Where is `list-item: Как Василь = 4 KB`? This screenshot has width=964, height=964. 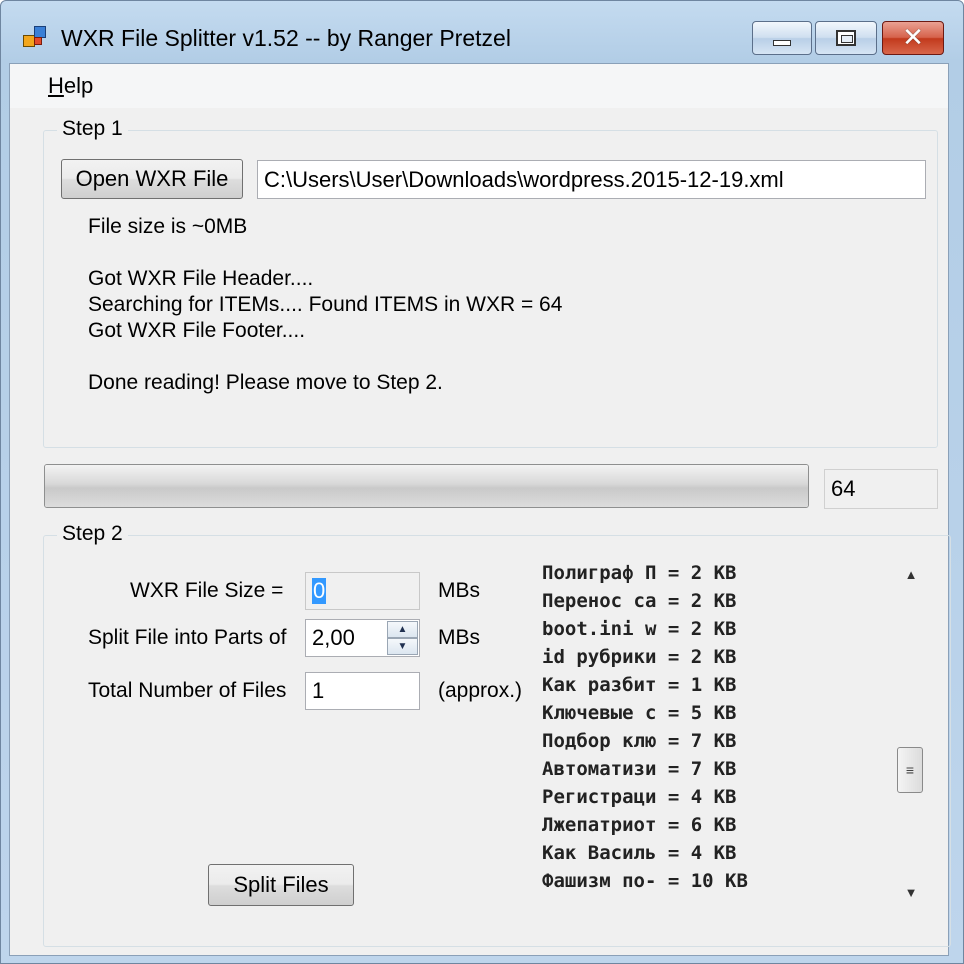
list-item: Как Василь = 4 KB is located at coordinates (639, 853).